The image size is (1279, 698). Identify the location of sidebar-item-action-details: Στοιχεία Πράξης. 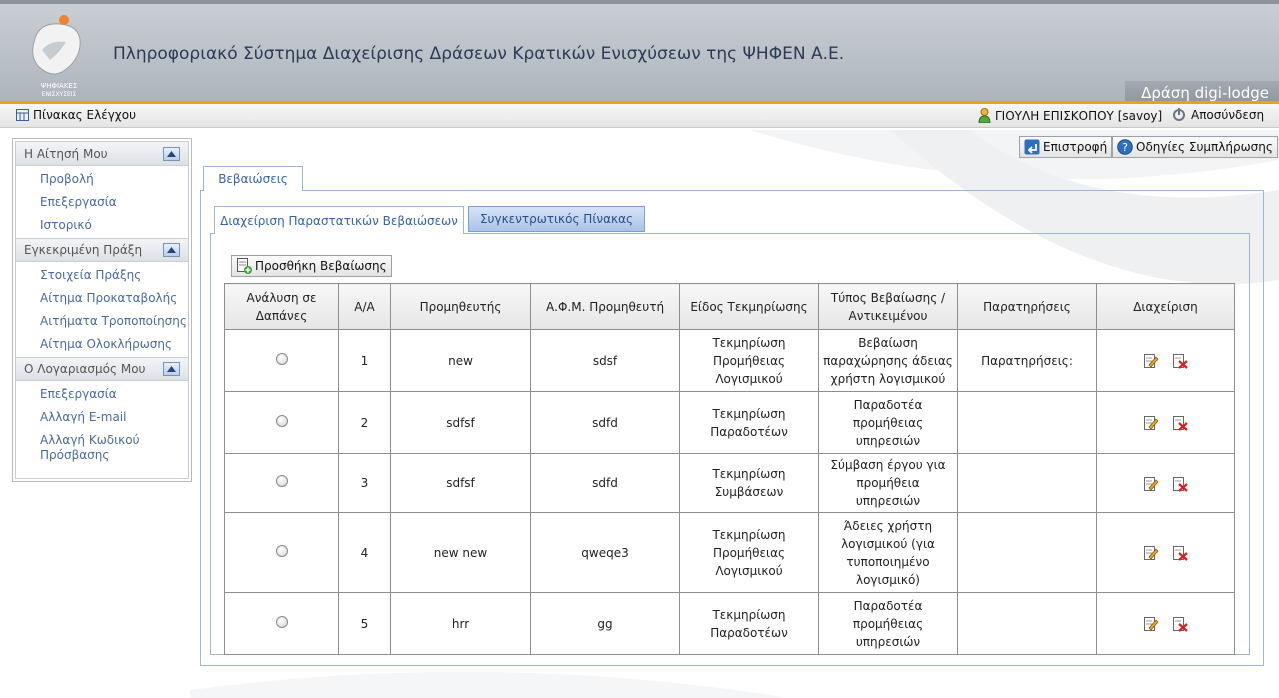
(102, 274).